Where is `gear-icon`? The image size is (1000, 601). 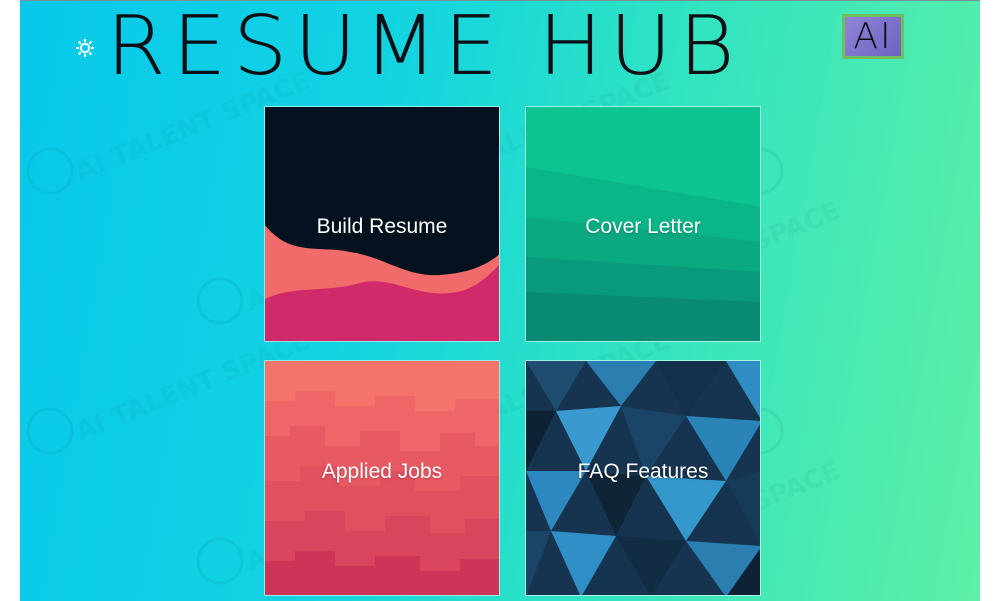 gear-icon is located at coordinates (85, 48).